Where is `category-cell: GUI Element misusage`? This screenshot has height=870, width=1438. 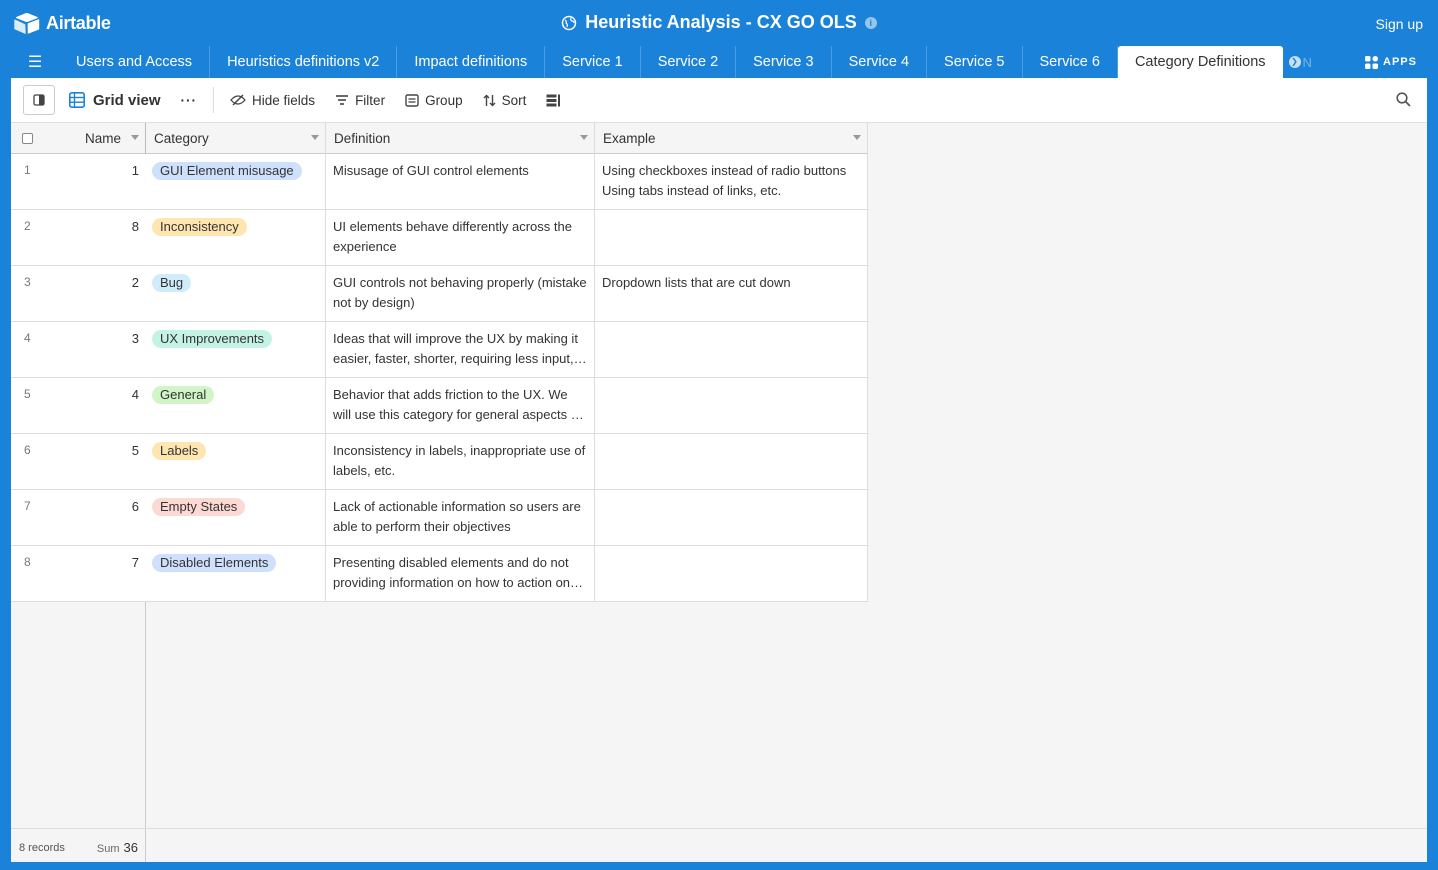
category-cell: GUI Element misusage is located at coordinates (236, 182).